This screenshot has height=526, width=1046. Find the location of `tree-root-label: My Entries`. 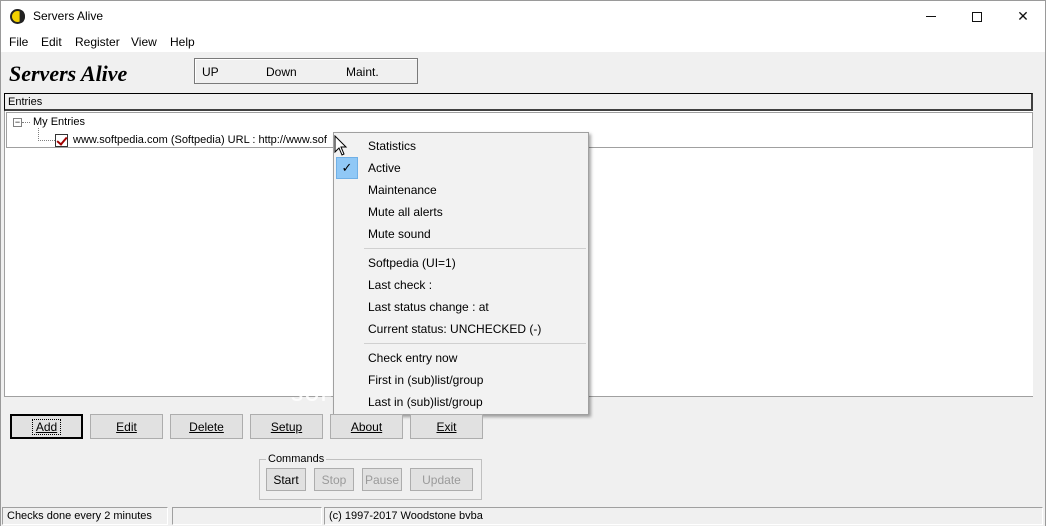

tree-root-label: My Entries is located at coordinates (59, 122).